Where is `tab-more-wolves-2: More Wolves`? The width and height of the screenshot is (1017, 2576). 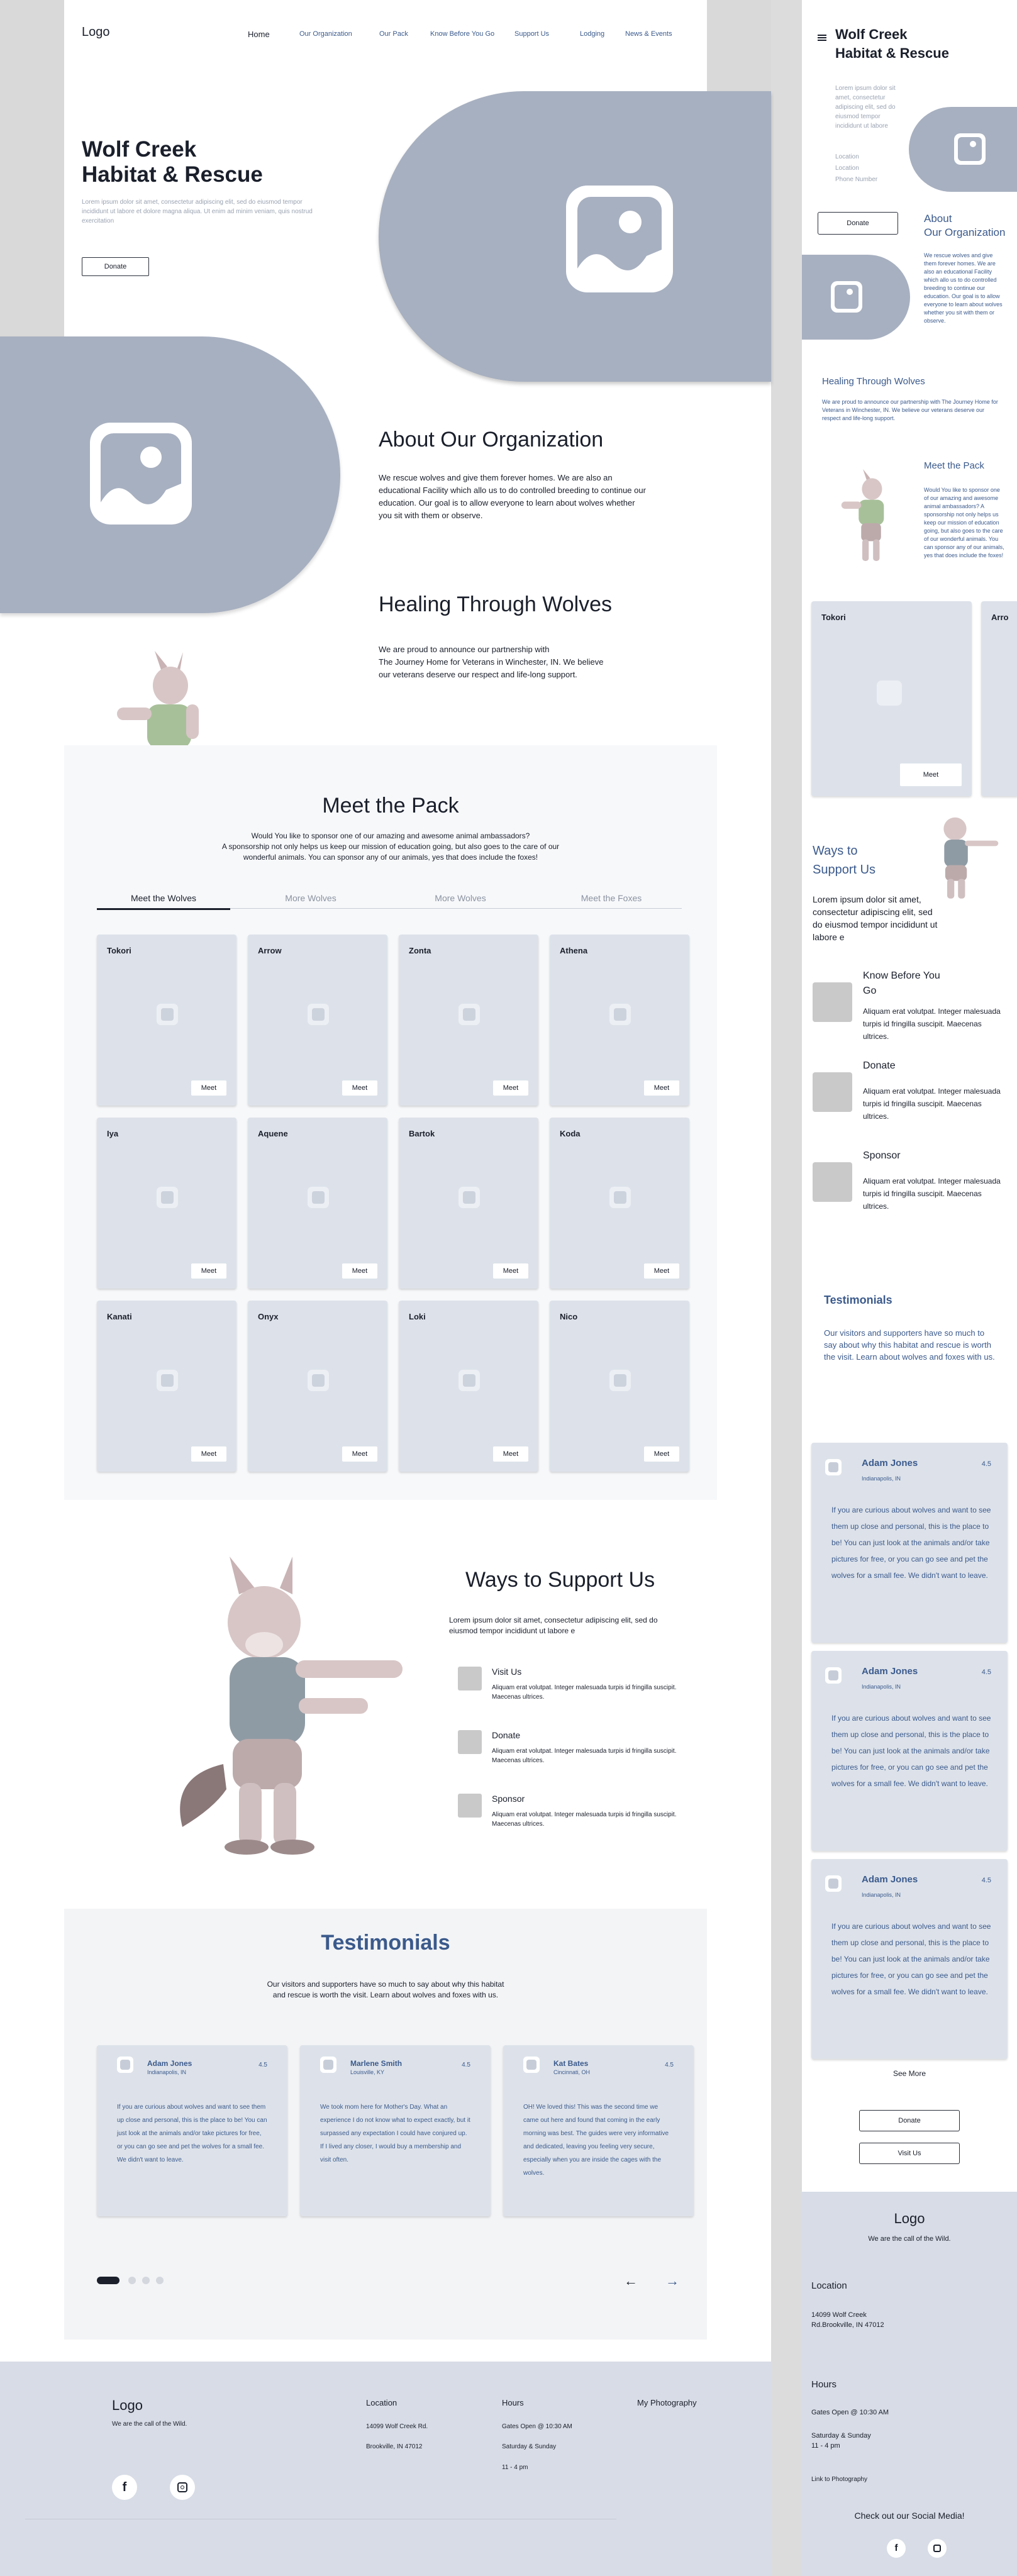 tab-more-wolves-2: More Wolves is located at coordinates (460, 898).